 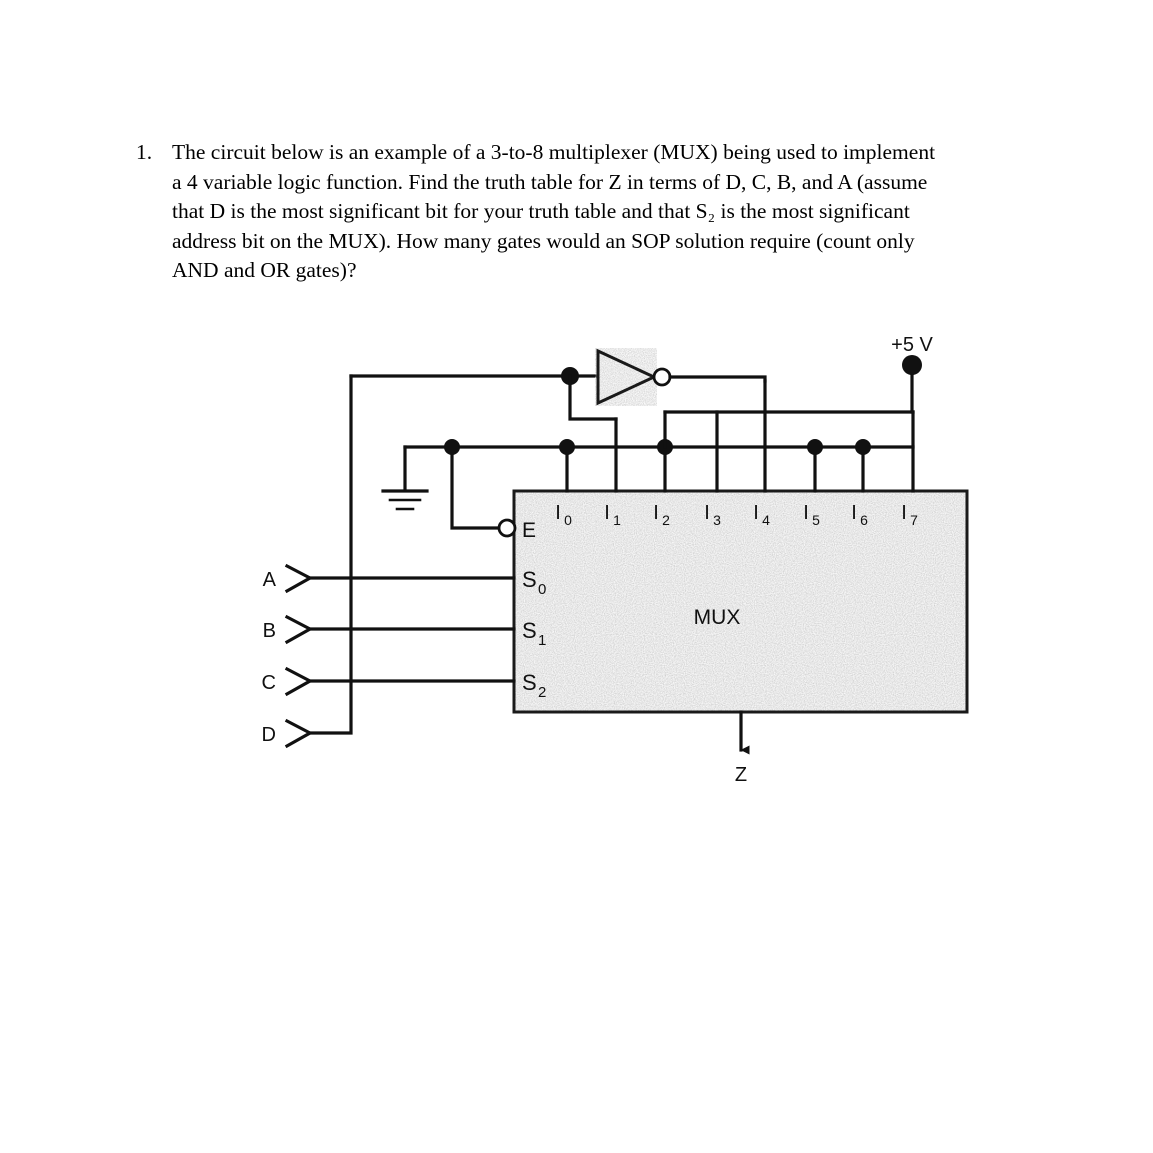 What do you see at coordinates (288, 656) in the screenshot?
I see `signal-terminals: A B C D` at bounding box center [288, 656].